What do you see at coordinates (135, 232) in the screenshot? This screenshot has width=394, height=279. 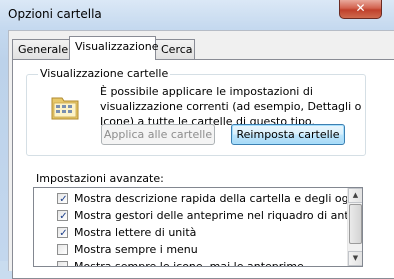 I see `list-item-label: Mostra lettere di unità` at bounding box center [135, 232].